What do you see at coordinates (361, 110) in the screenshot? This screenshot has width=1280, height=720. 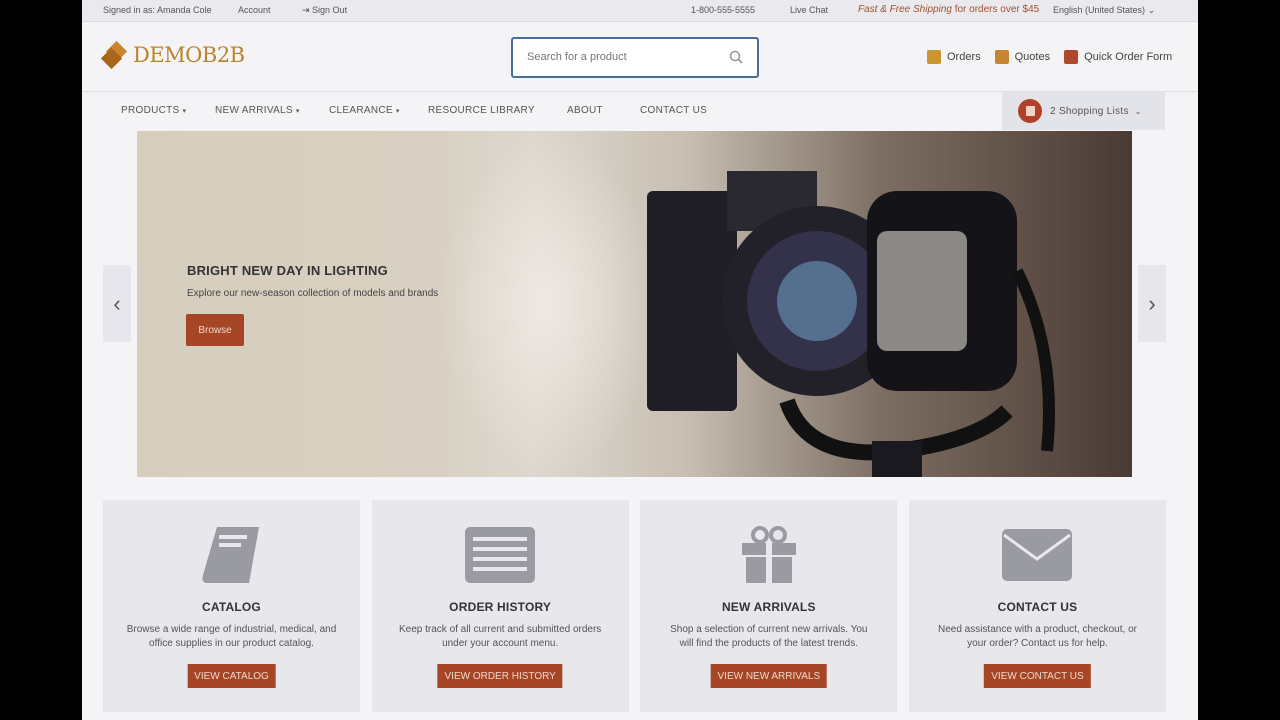 I see `nav-label: CLEARANCE` at bounding box center [361, 110].